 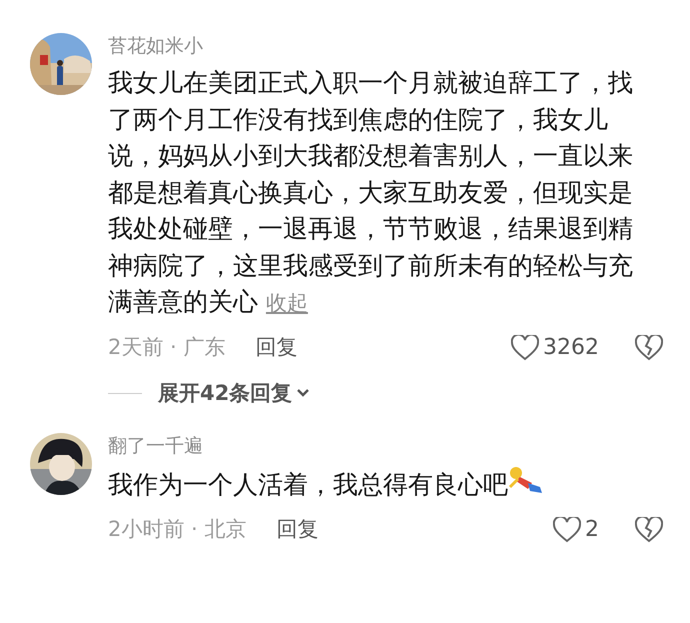 I want to click on chevron-down-icon, so click(x=303, y=393).